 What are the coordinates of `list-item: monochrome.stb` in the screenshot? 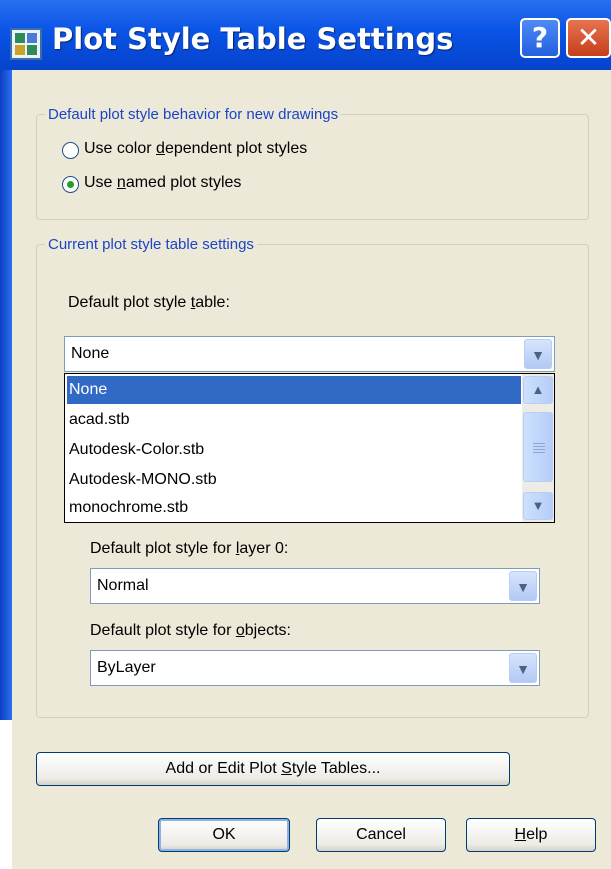 It's located at (294, 508).